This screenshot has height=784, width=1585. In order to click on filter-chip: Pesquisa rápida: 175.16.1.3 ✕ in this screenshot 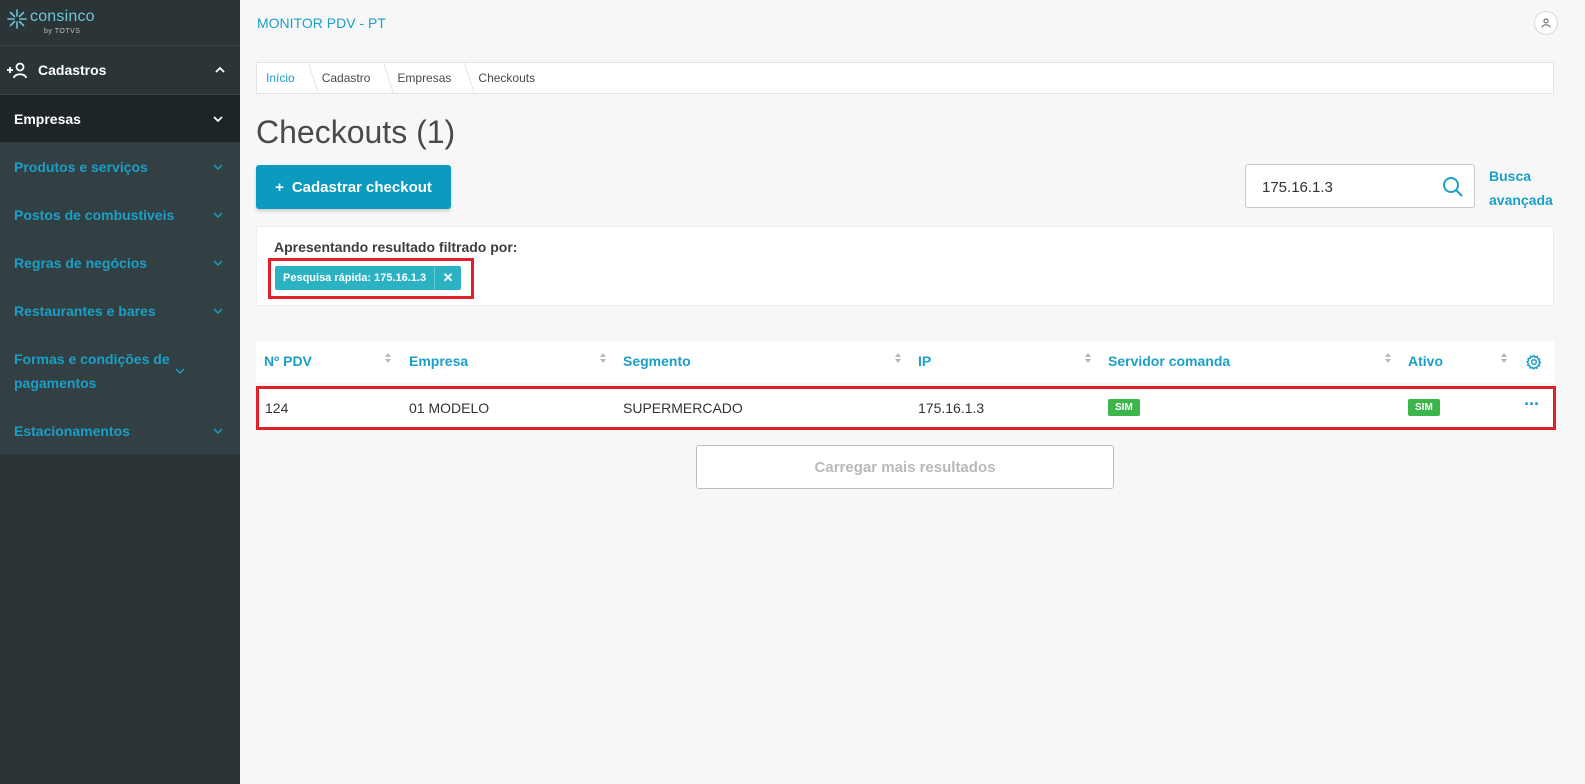, I will do `click(368, 278)`.